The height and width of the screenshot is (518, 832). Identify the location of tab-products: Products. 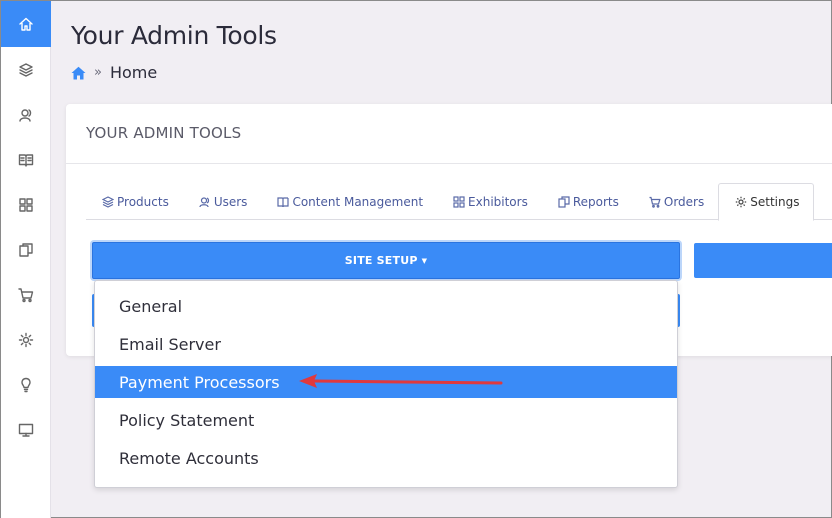
(134, 201).